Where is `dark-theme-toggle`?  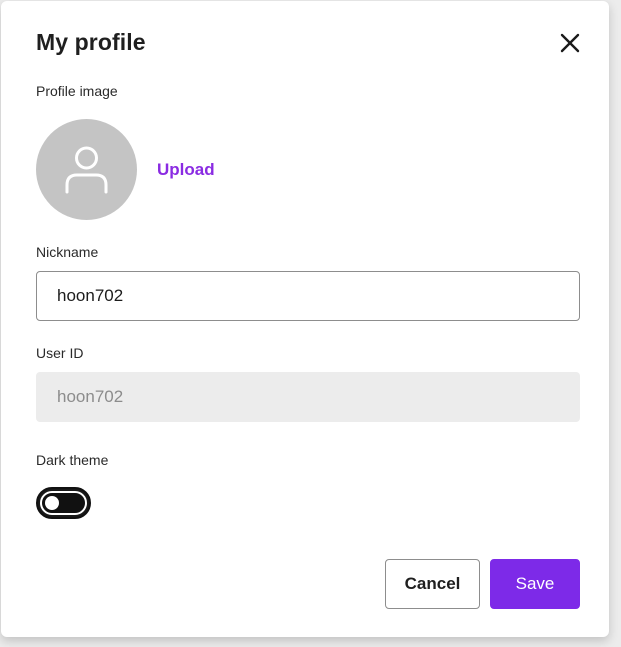 dark-theme-toggle is located at coordinates (63, 503).